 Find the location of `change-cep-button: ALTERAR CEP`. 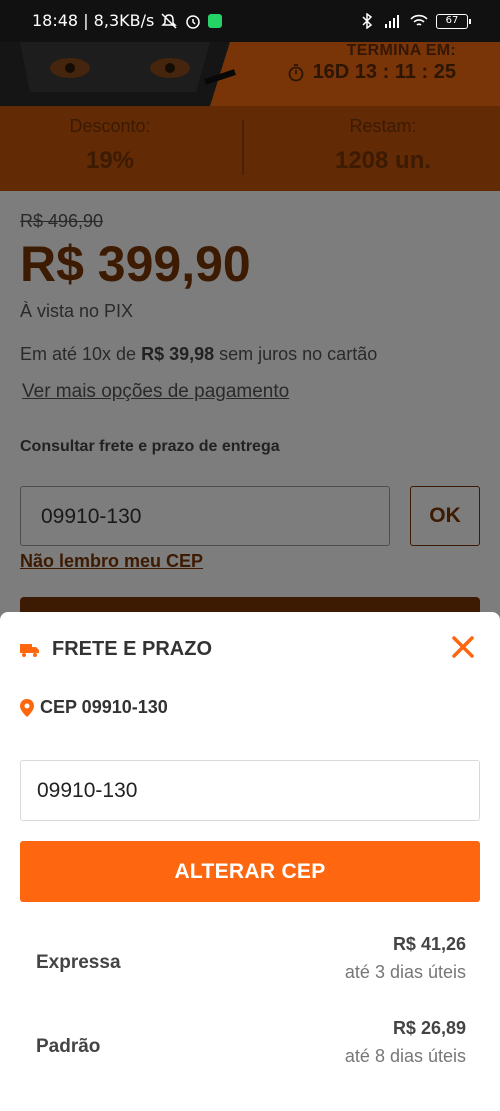

change-cep-button: ALTERAR CEP is located at coordinates (250, 871).